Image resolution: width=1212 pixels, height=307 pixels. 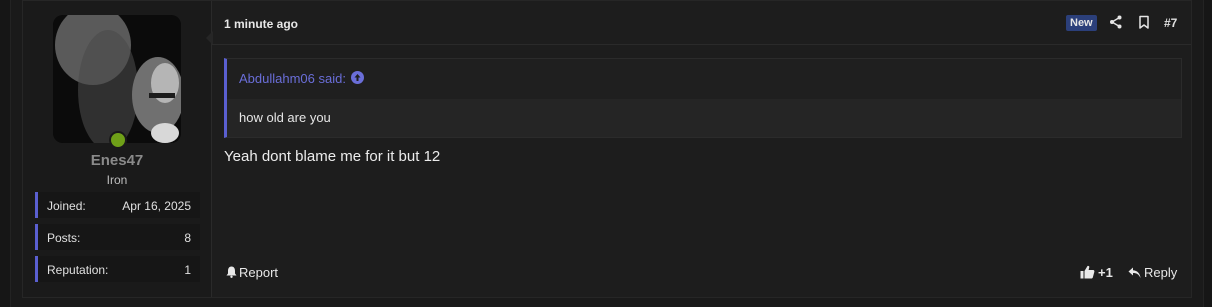 What do you see at coordinates (261, 24) in the screenshot?
I see `post-timestamp: 1 minute ago` at bounding box center [261, 24].